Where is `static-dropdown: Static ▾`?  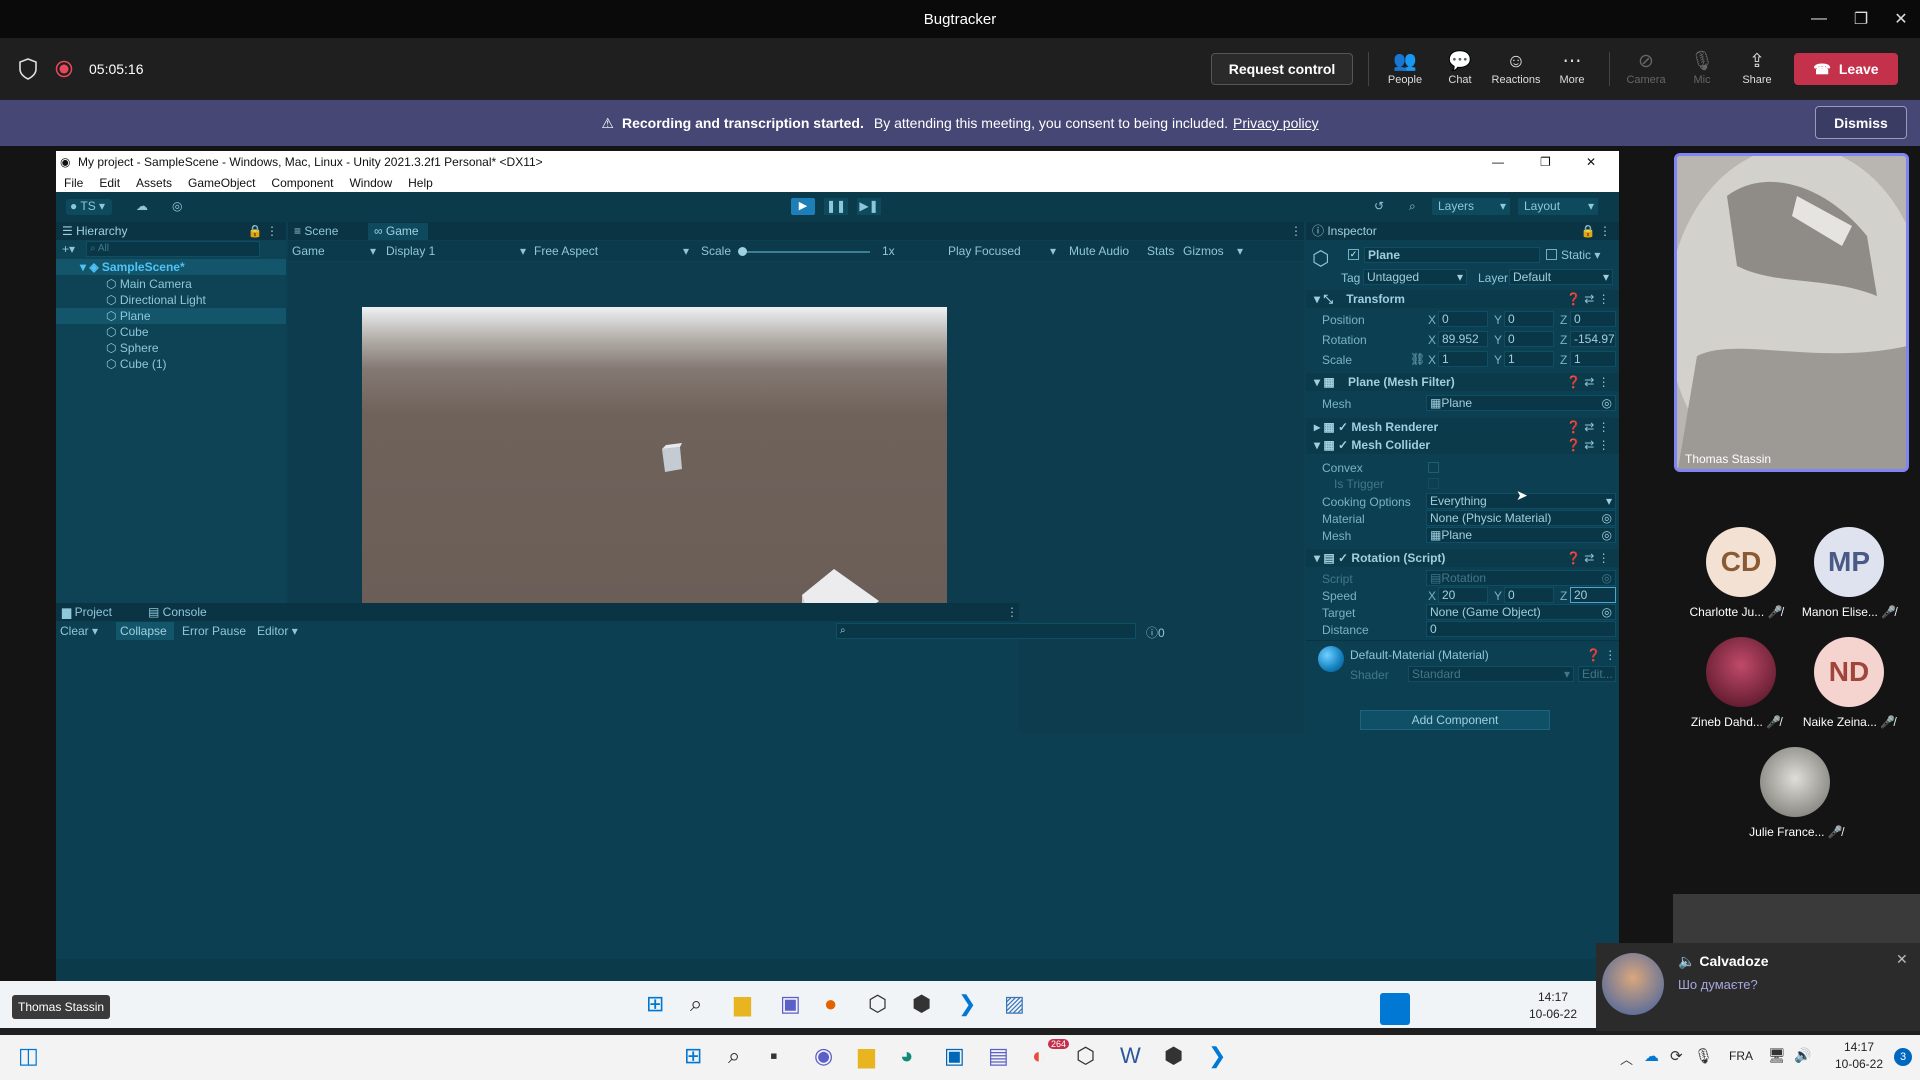 static-dropdown: Static ▾ is located at coordinates (1580, 255).